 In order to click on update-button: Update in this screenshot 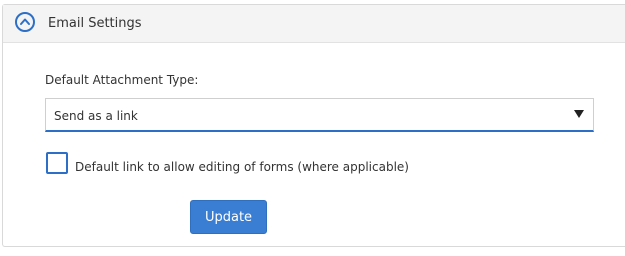, I will do `click(228, 217)`.